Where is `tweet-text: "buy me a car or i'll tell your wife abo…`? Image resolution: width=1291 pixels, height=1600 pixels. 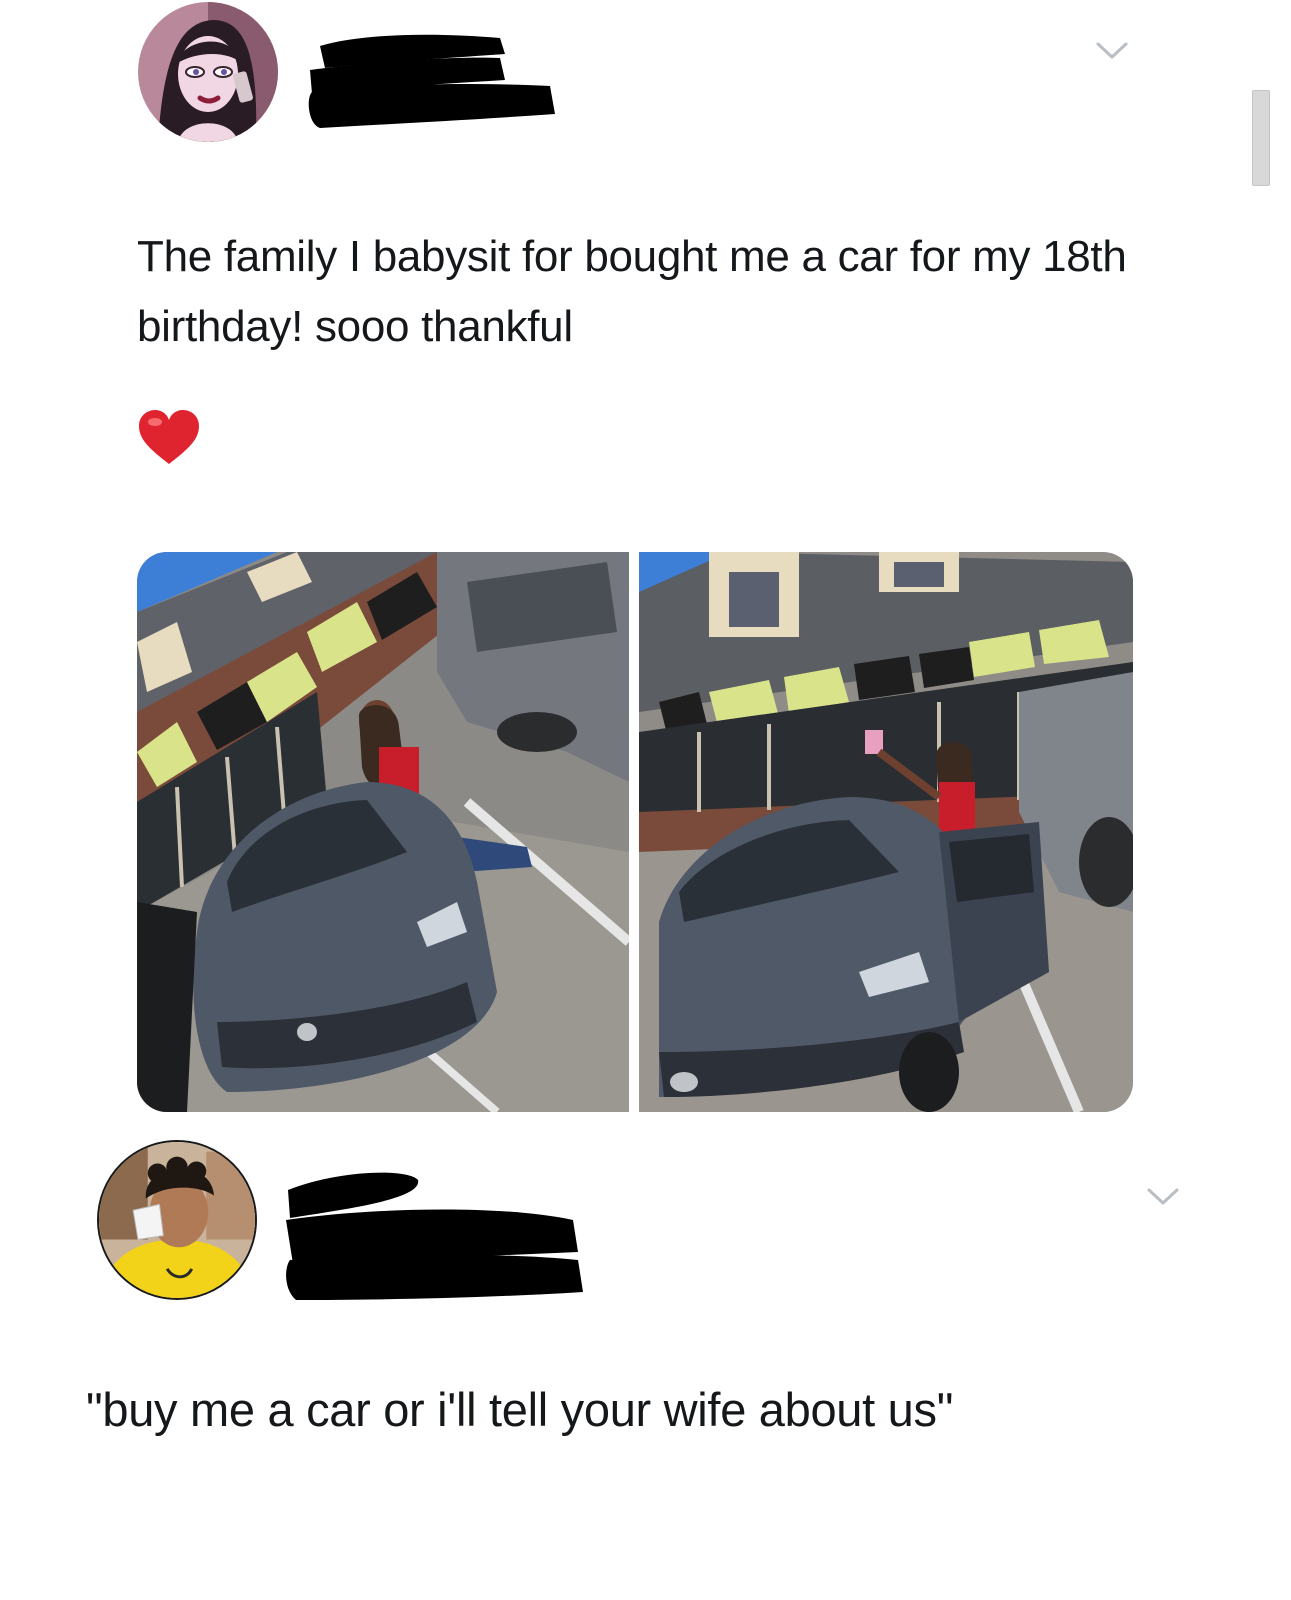 tweet-text: "buy me a car or i'll tell your wife abo… is located at coordinates (520, 1409).